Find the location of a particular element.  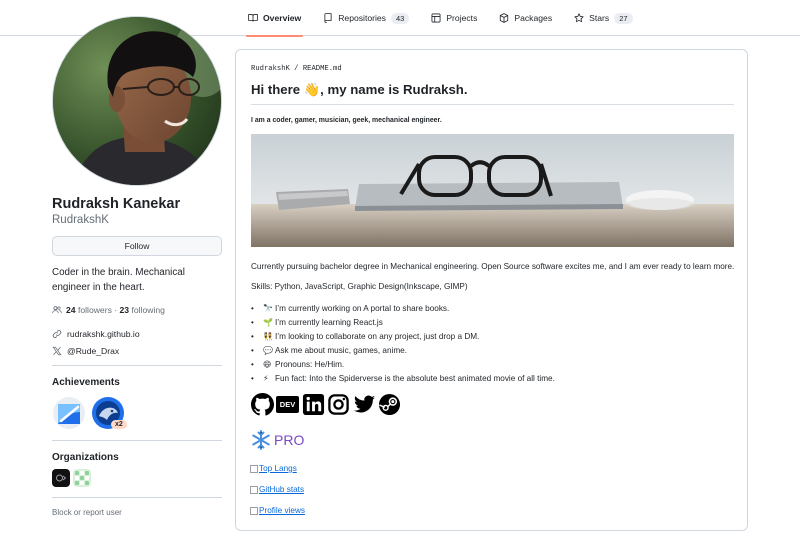

star-icon is located at coordinates (579, 18).